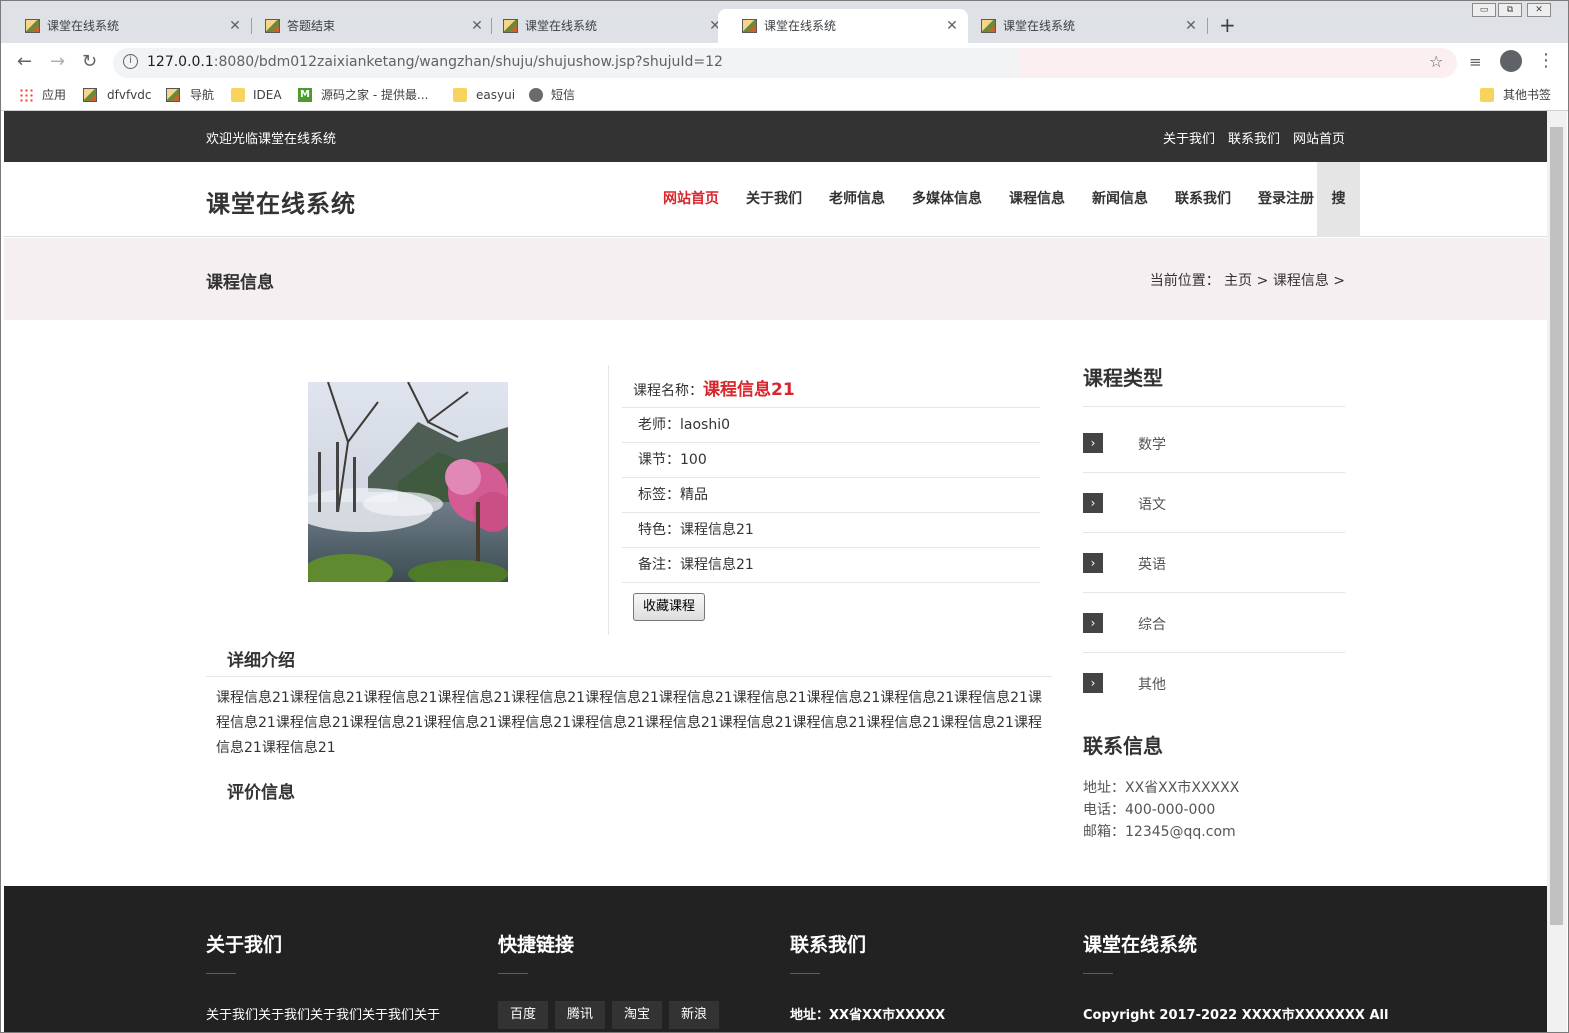 The image size is (1569, 1033). What do you see at coordinates (843, 26) in the screenshot?
I see `browser-tab-active: 课堂在线系统 ✕` at bounding box center [843, 26].